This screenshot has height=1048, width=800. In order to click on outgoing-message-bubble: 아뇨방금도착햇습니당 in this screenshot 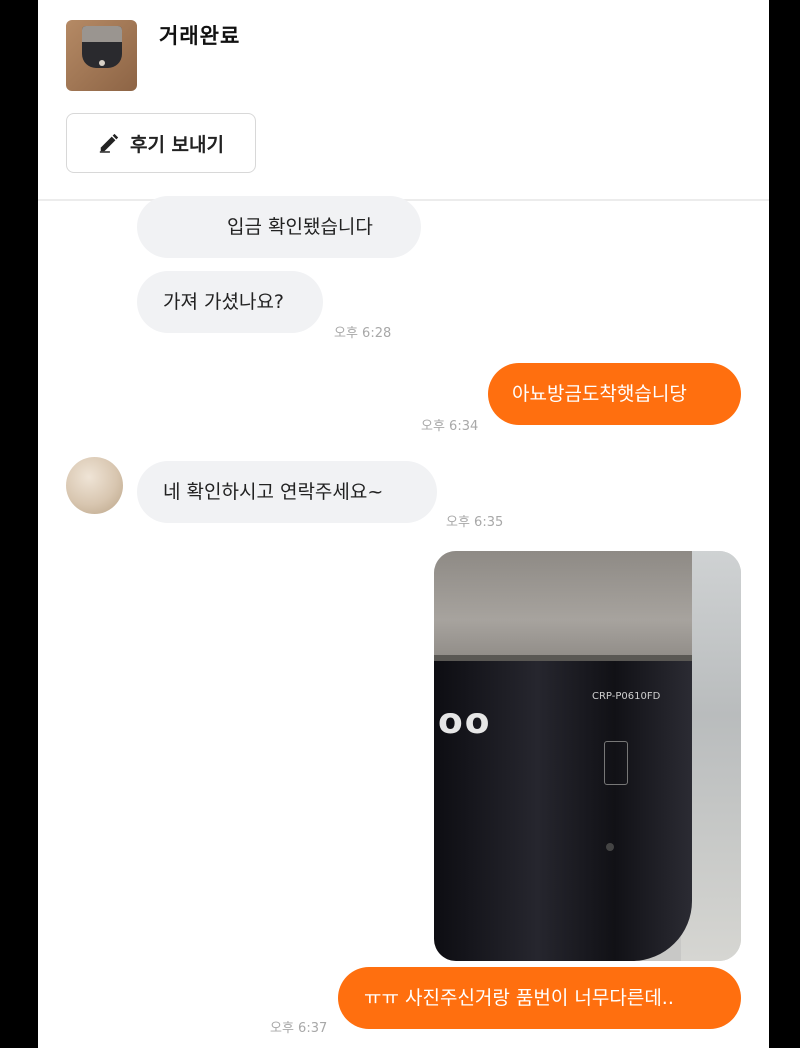, I will do `click(614, 394)`.